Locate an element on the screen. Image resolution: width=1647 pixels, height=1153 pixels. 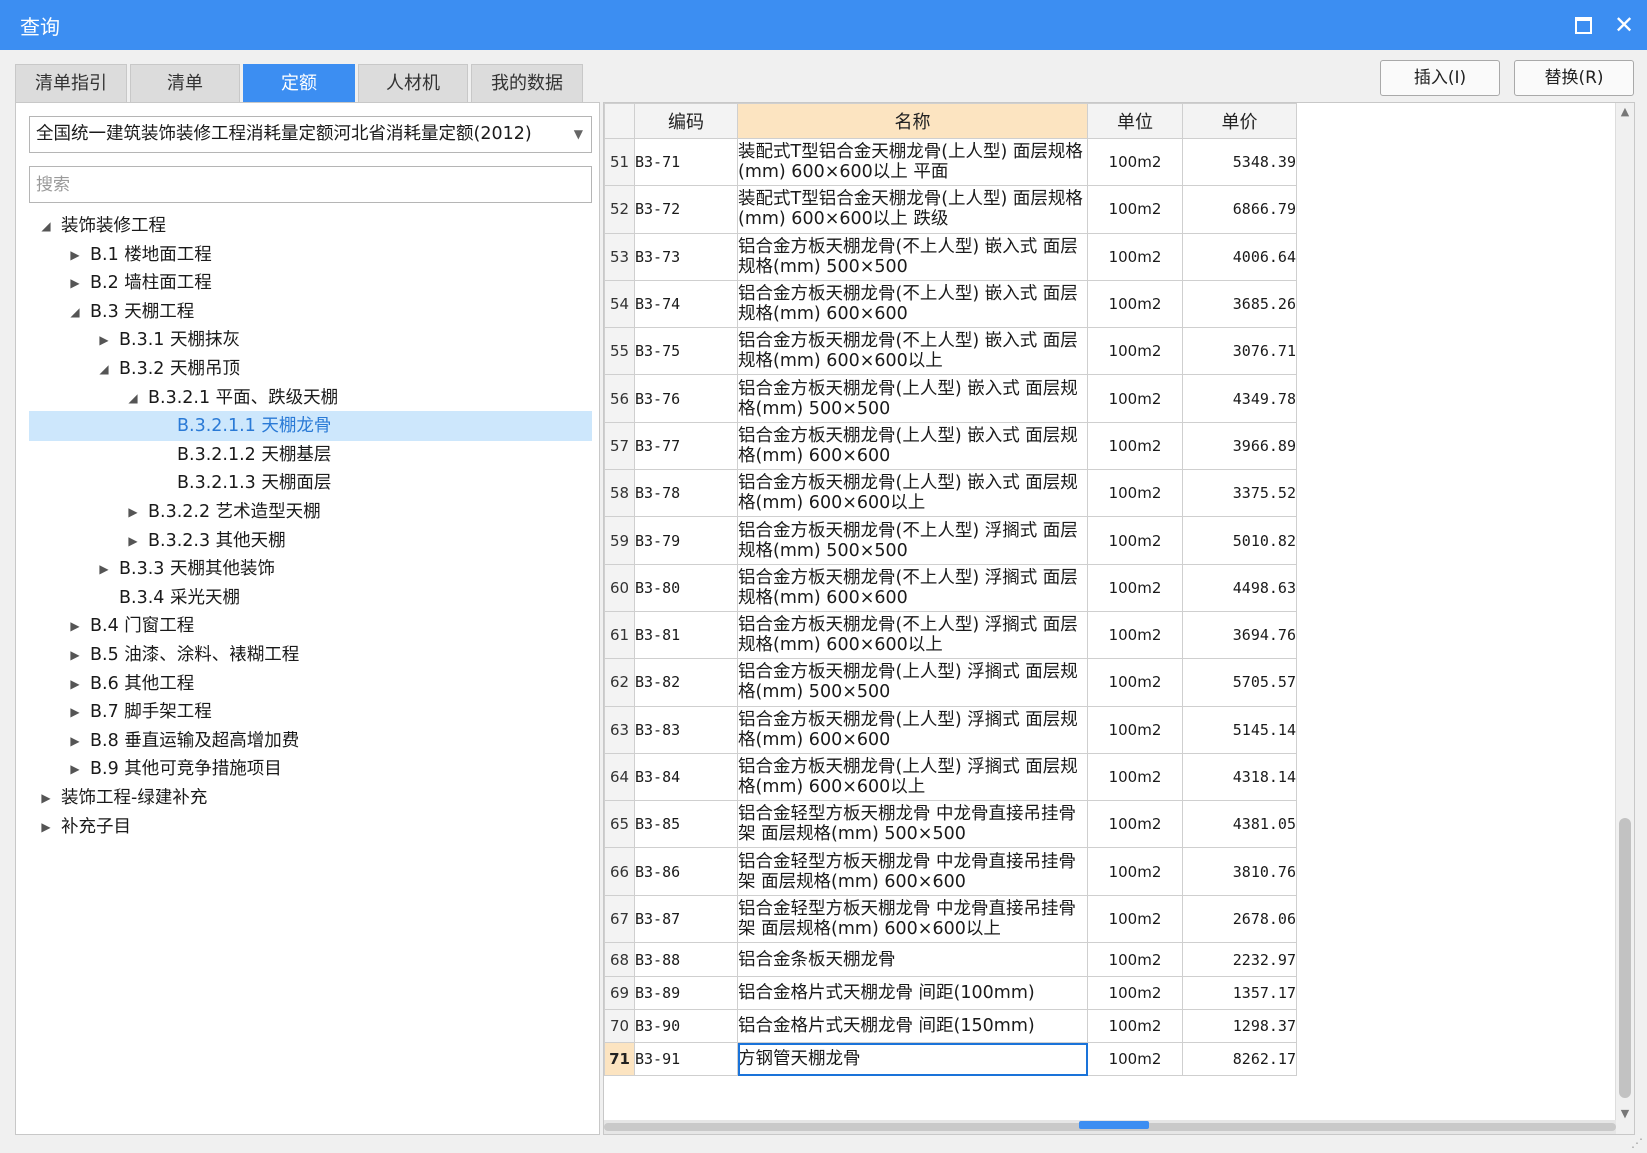
tree-item: ▶ B.4 门窗工程 is located at coordinates (310, 626).